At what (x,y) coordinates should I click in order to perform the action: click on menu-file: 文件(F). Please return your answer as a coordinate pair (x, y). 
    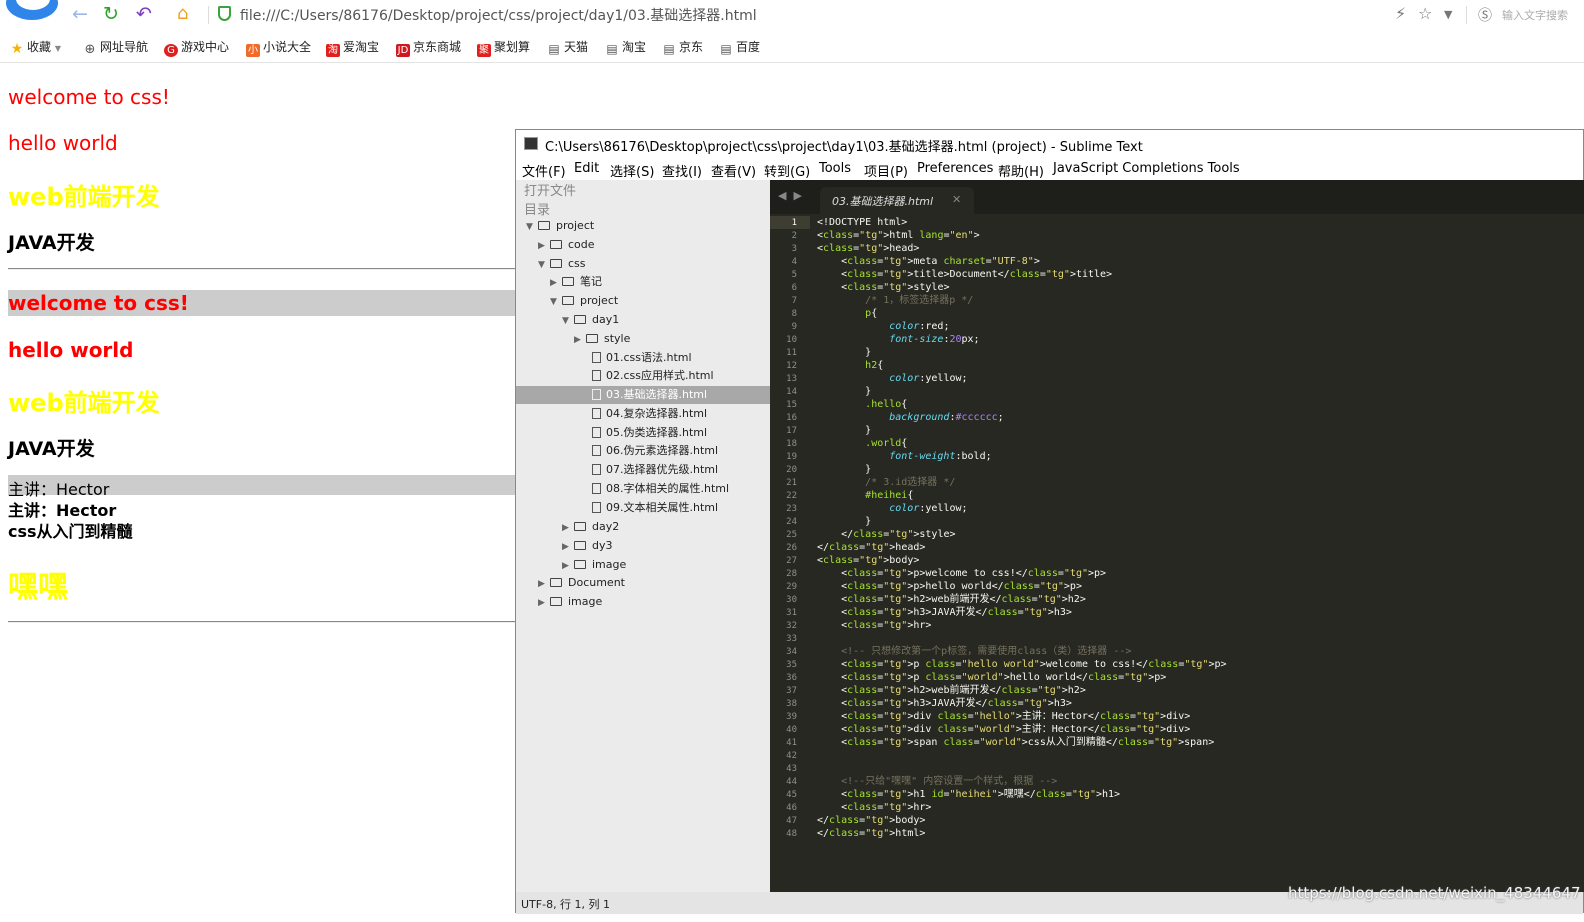
    Looking at the image, I should click on (544, 170).